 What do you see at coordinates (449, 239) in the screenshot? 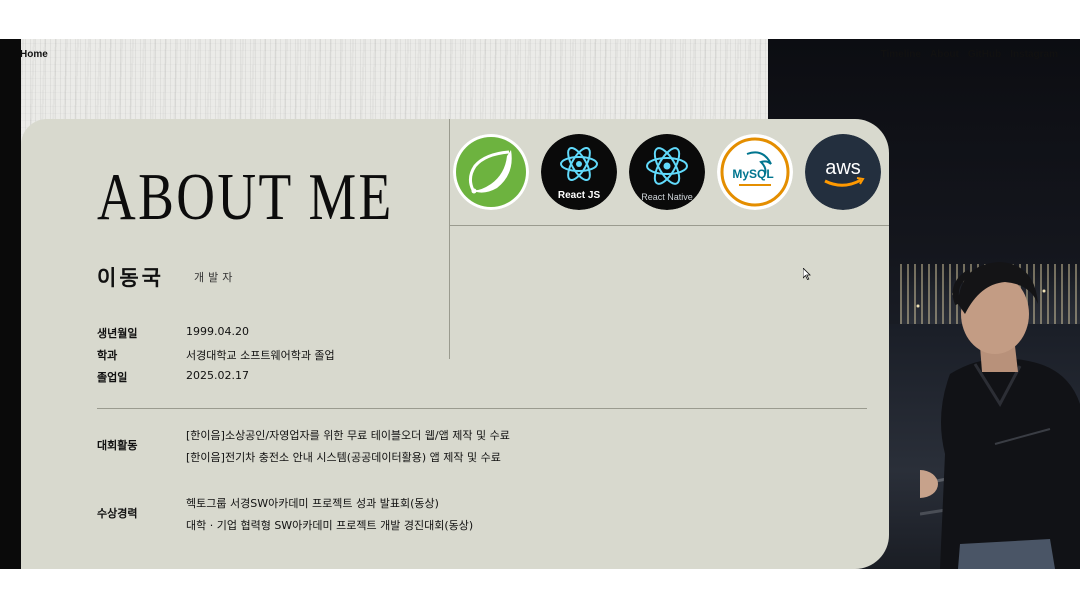
I see `vertical-divider` at bounding box center [449, 239].